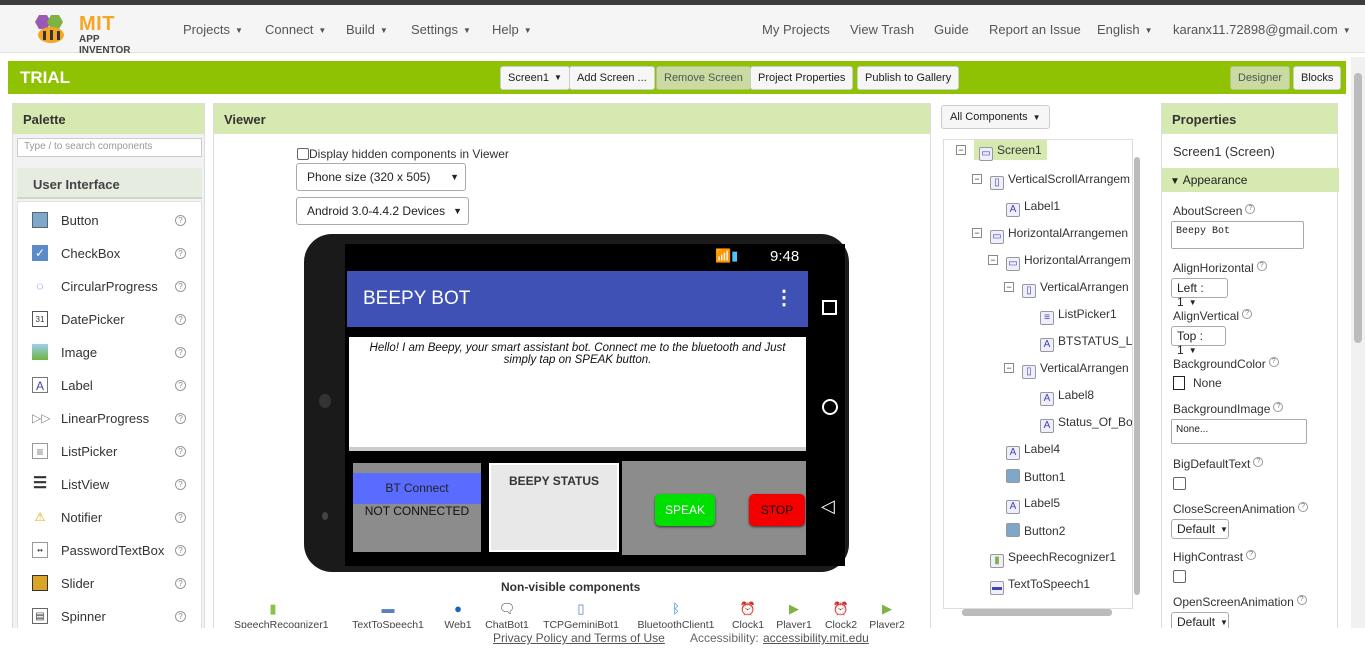  I want to click on privacy-link: Privacy Policy and Terms of Use, so click(579, 638).